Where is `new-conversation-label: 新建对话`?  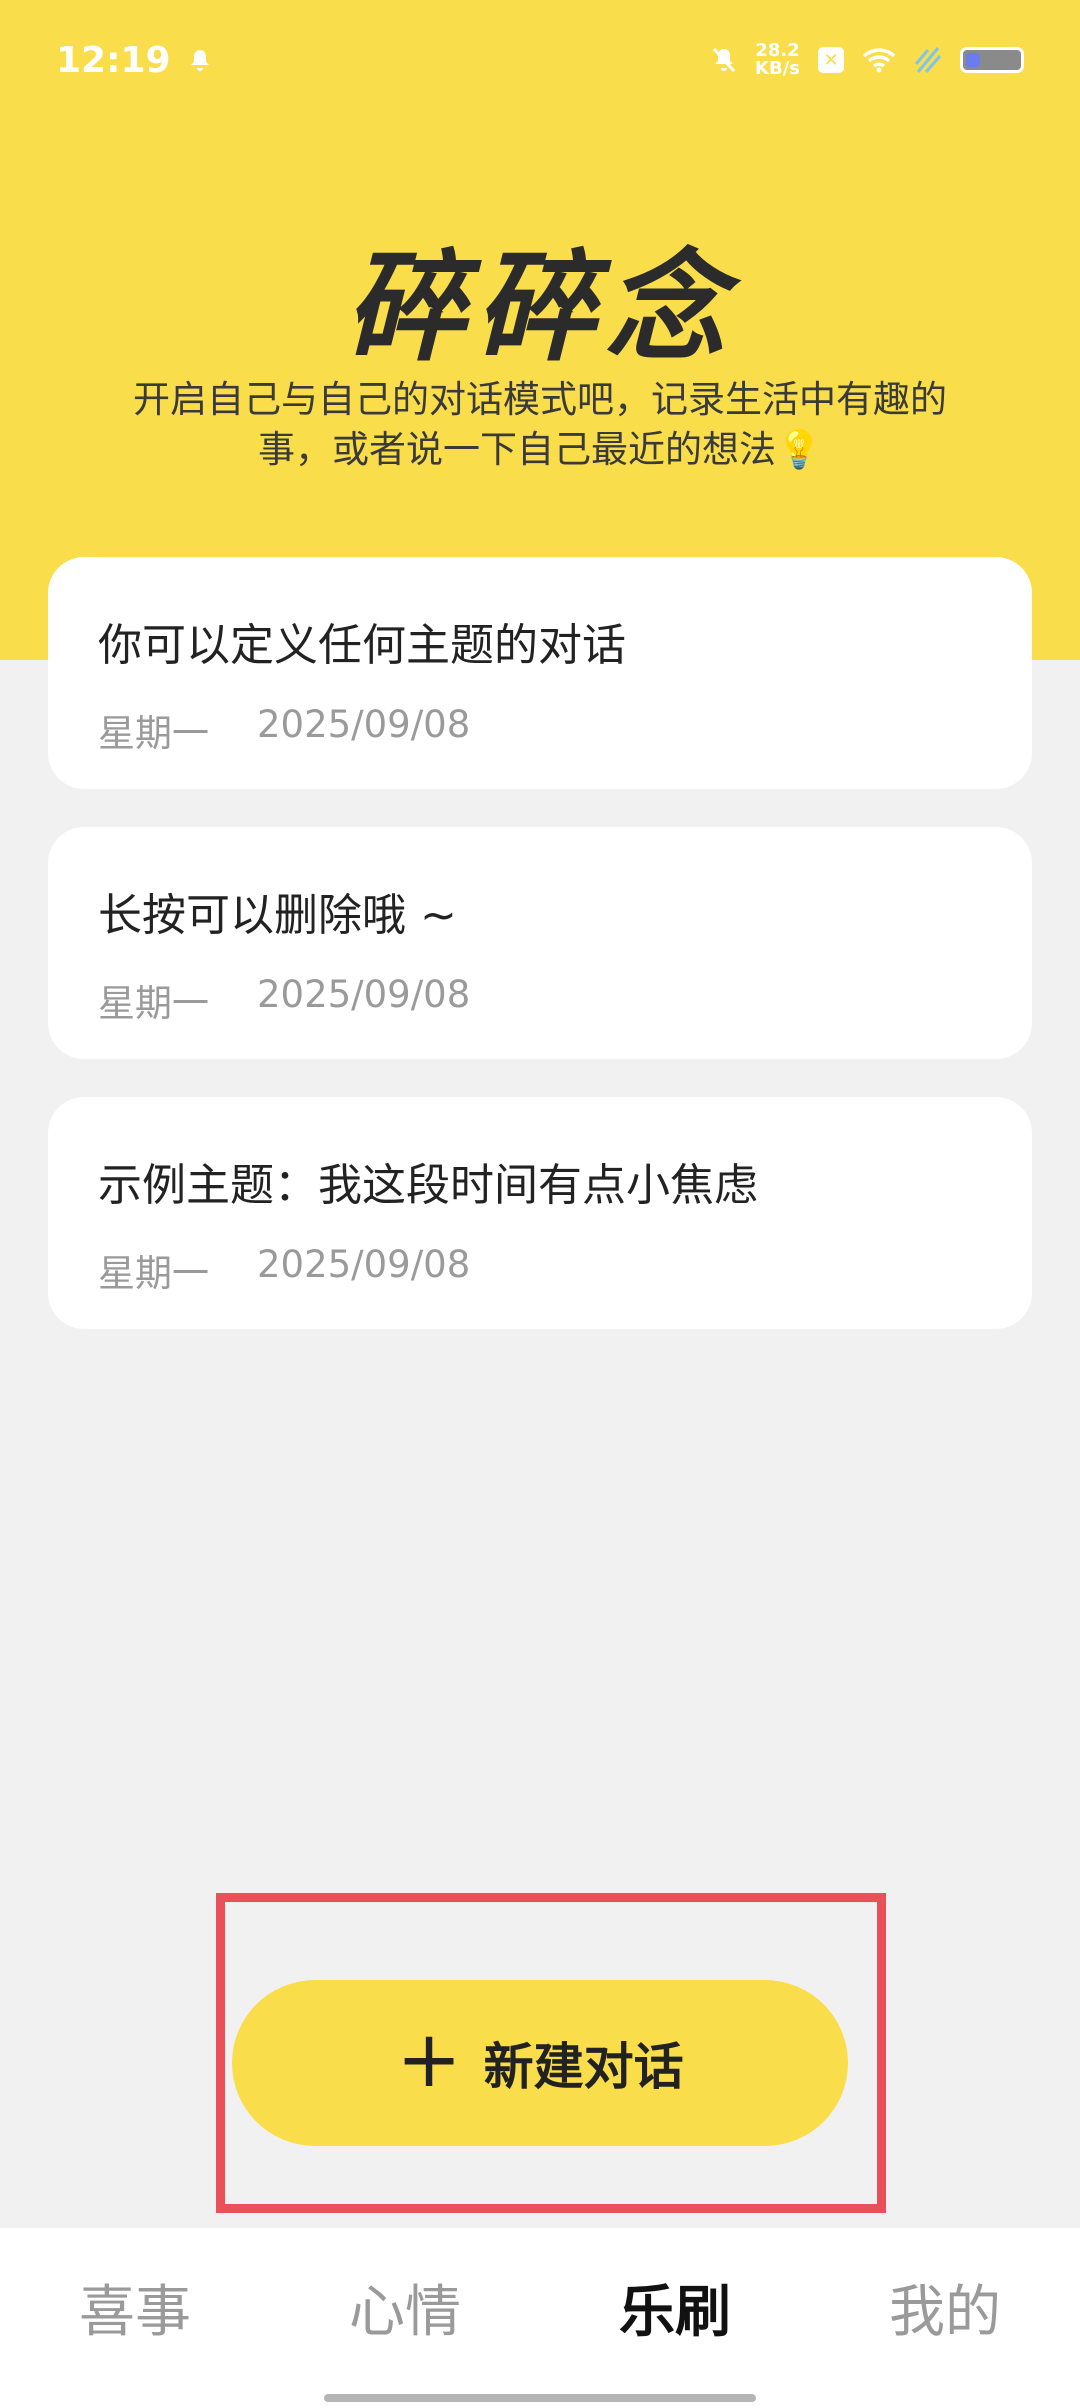
new-conversation-label: 新建对话 is located at coordinates (583, 2067).